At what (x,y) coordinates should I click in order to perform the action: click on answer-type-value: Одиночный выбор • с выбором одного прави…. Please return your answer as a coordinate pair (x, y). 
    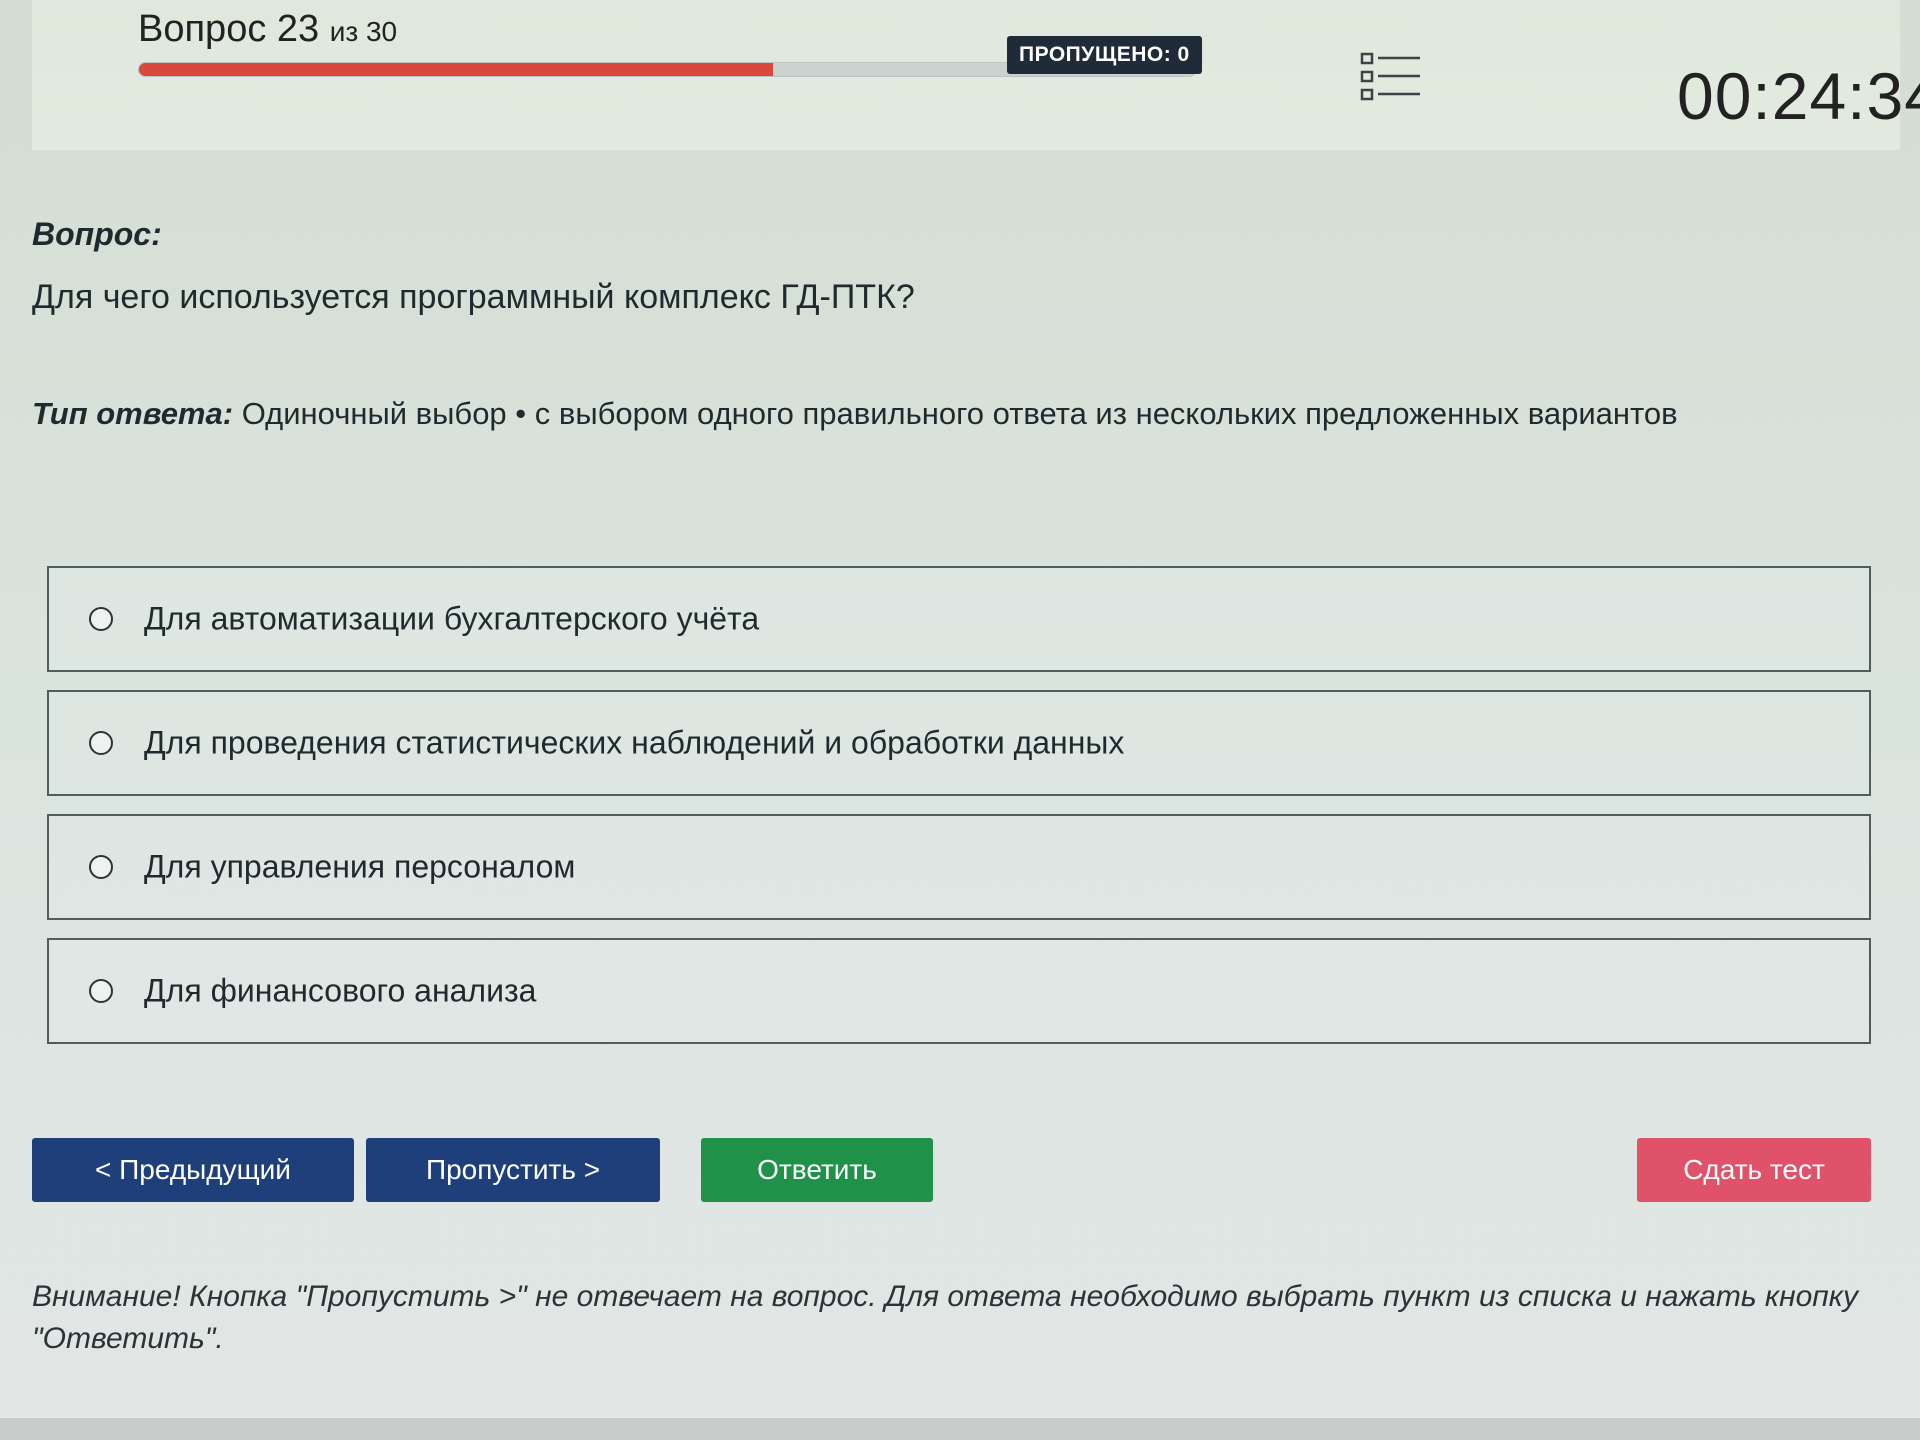
    Looking at the image, I should click on (959, 413).